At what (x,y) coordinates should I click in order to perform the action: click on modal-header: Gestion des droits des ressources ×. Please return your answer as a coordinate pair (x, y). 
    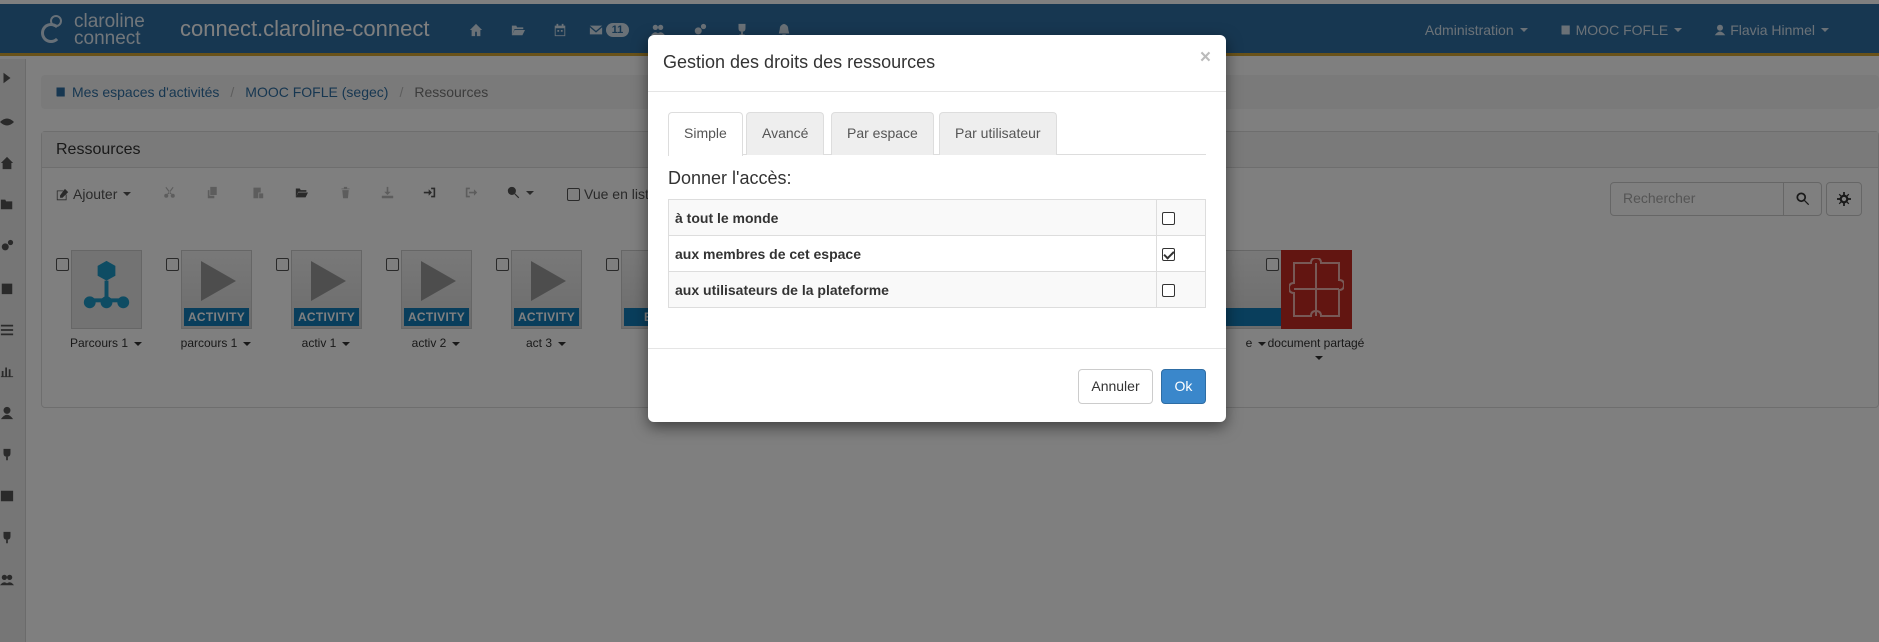
    Looking at the image, I should click on (937, 63).